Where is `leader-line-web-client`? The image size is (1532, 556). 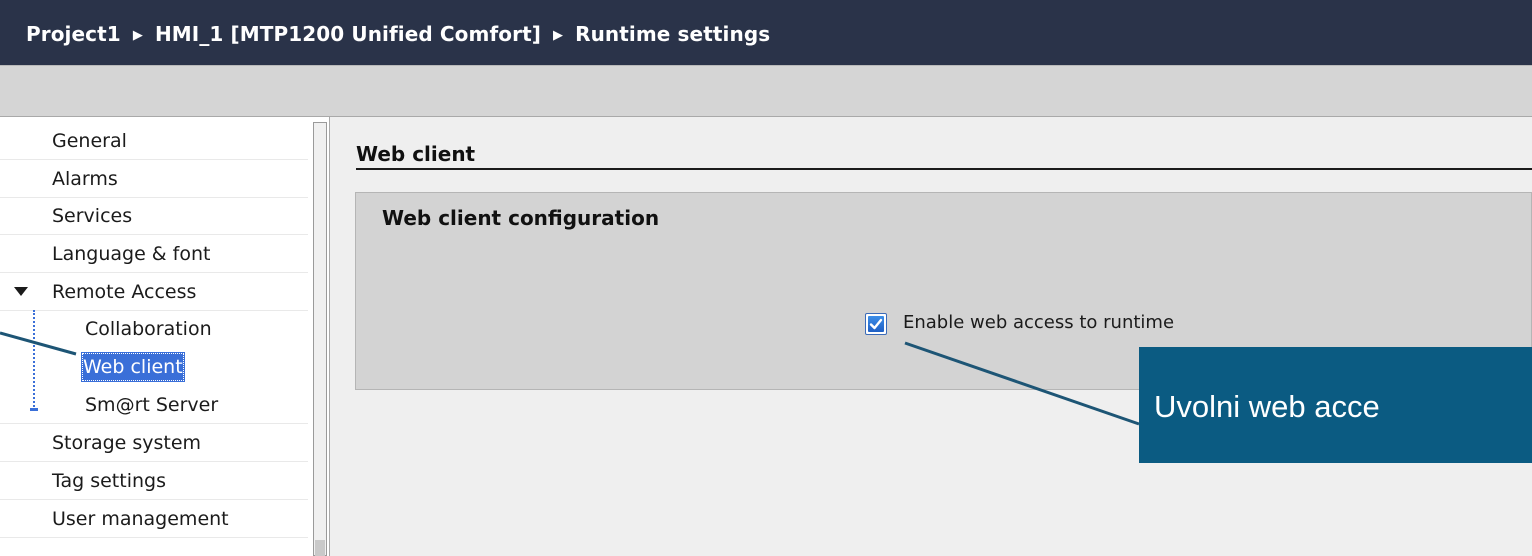 leader-line-web-client is located at coordinates (38, 343).